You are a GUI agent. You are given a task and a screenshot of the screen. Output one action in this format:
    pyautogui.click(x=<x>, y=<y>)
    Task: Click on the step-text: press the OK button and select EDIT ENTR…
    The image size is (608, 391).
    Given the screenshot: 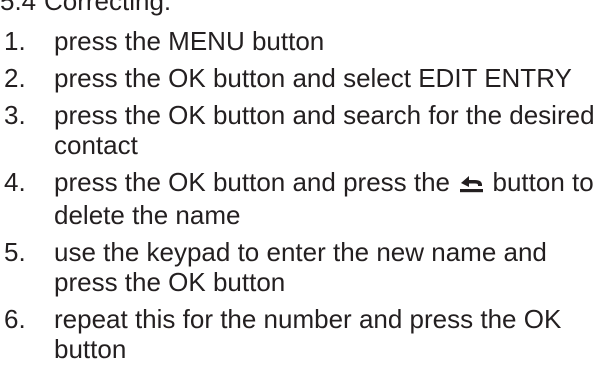 What is the action you would take?
    pyautogui.click(x=313, y=78)
    